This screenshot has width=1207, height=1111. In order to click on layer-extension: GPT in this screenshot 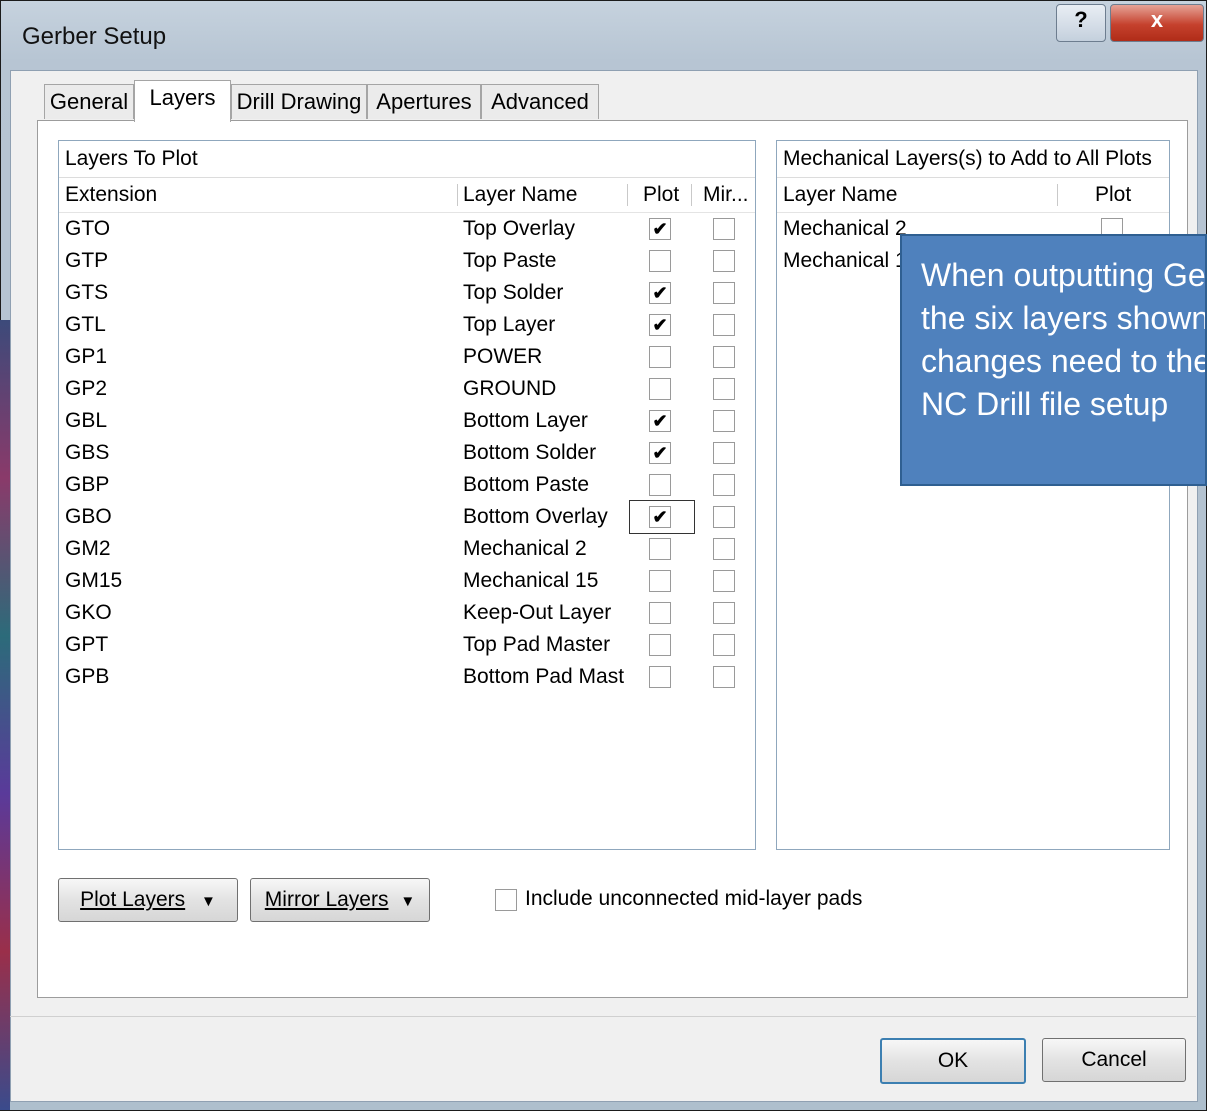, I will do `click(87, 644)`.